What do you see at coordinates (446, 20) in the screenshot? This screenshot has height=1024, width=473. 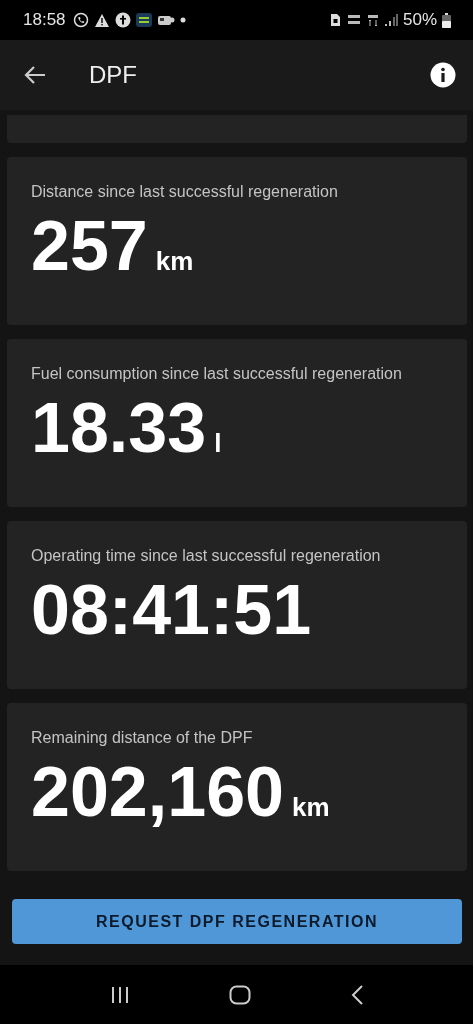 I see `battery-icon` at bounding box center [446, 20].